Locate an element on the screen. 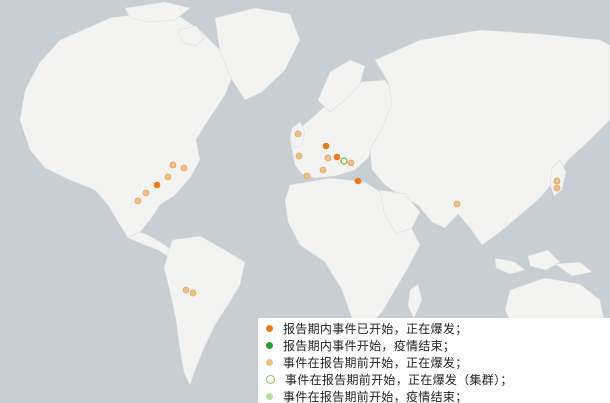  legend-item-prior-cluster: 事件在报告期前开始，正在爆发（集群）； is located at coordinates (389, 379).